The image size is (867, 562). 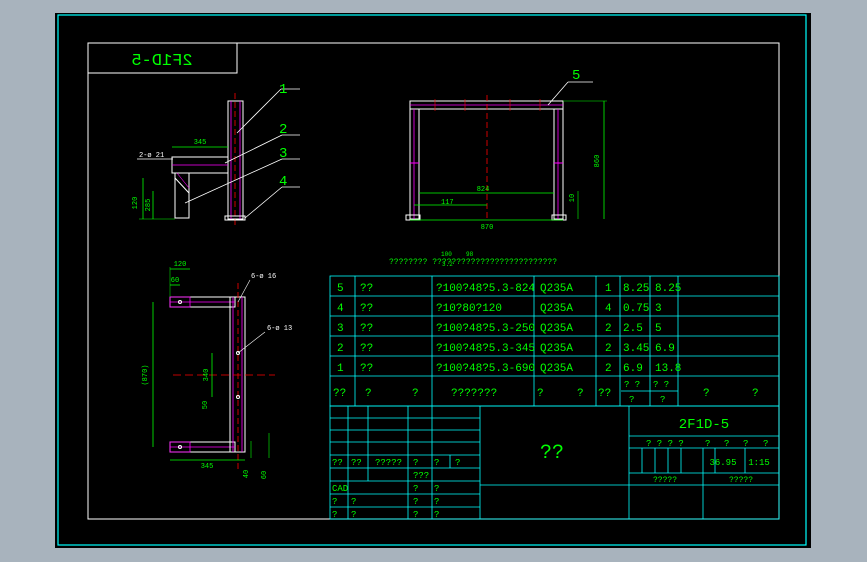 What do you see at coordinates (668, 369) in the screenshot?
I see `bom-cell-w2: 13.8` at bounding box center [668, 369].